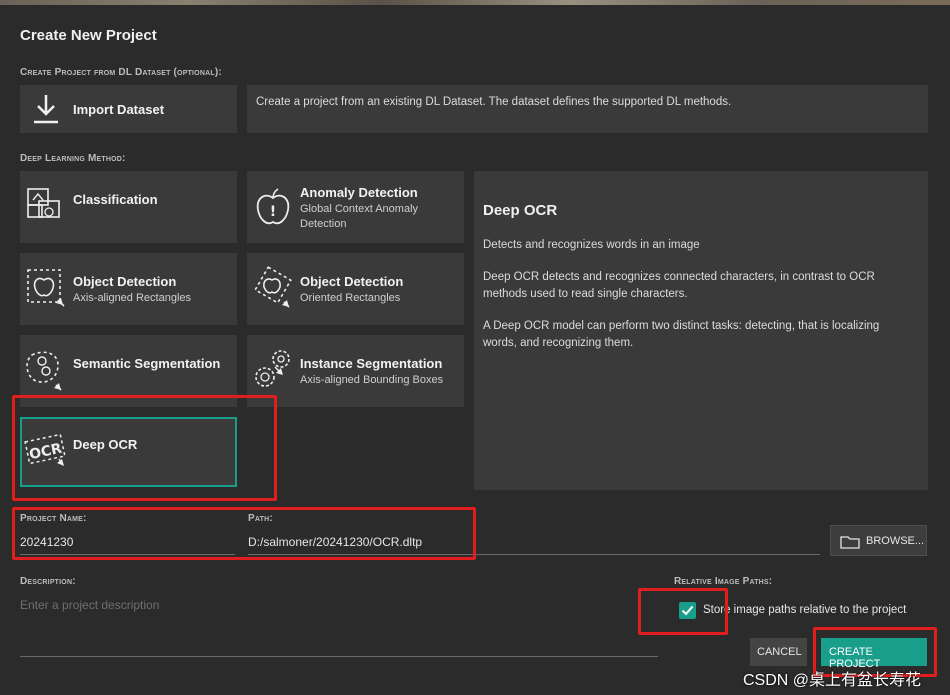 The height and width of the screenshot is (695, 950). I want to click on import-dataset-button: Import Dataset, so click(128, 109).